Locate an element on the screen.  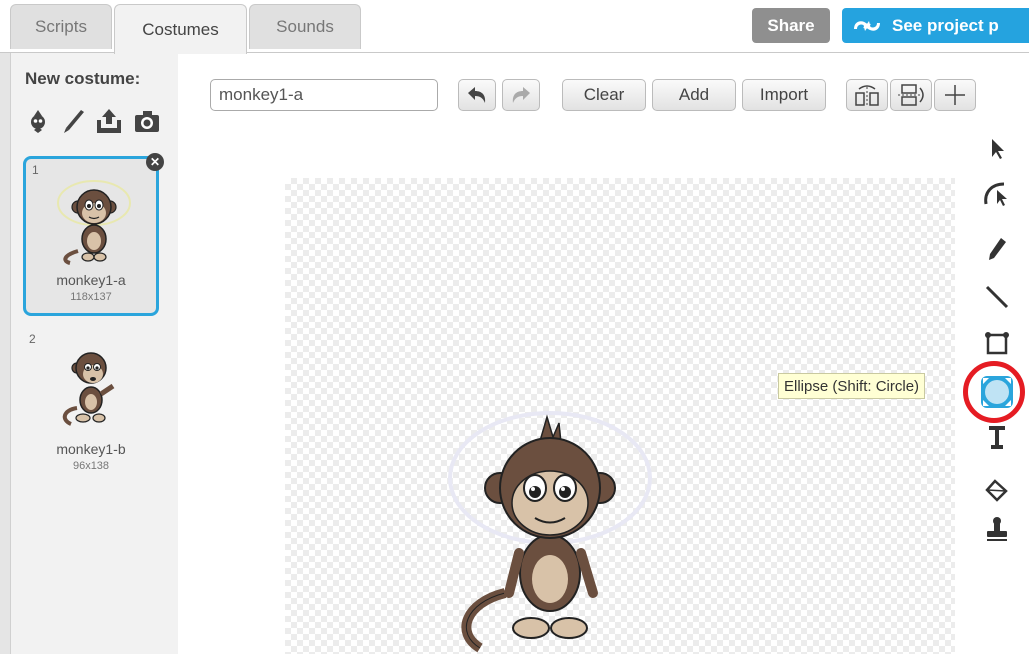
new-costume-label: New costume: is located at coordinates (83, 78).